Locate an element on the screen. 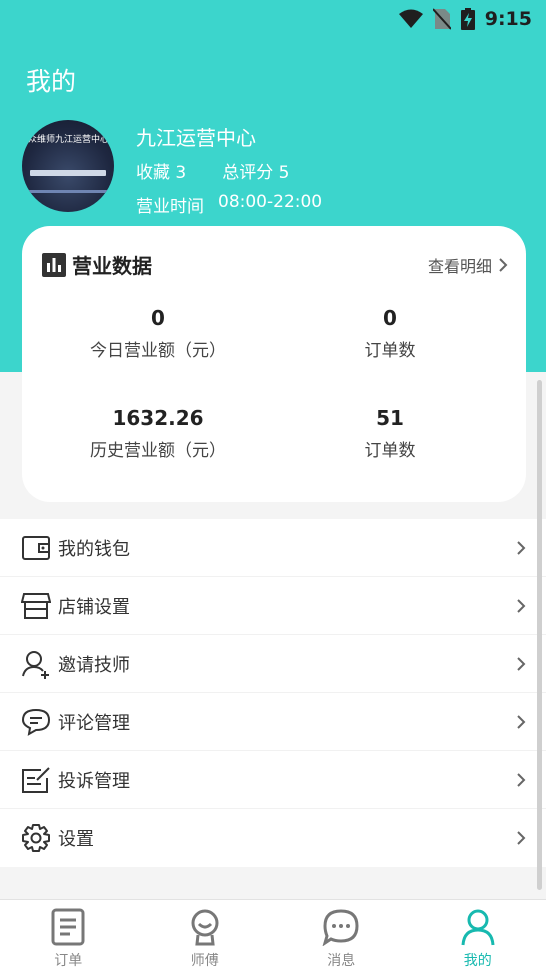 The height and width of the screenshot is (977, 546). menu-item-label: 我的钱包 is located at coordinates (94, 549).